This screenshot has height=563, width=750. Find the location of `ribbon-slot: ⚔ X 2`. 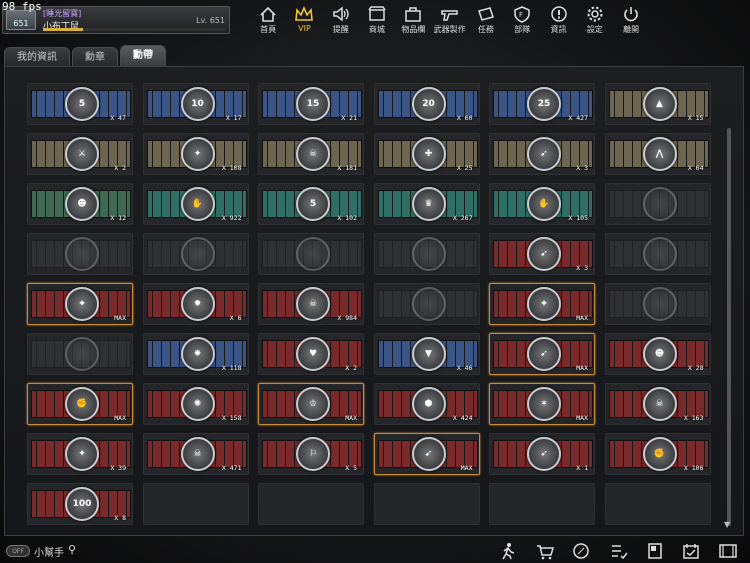

ribbon-slot: ⚔ X 2 is located at coordinates (80, 154).